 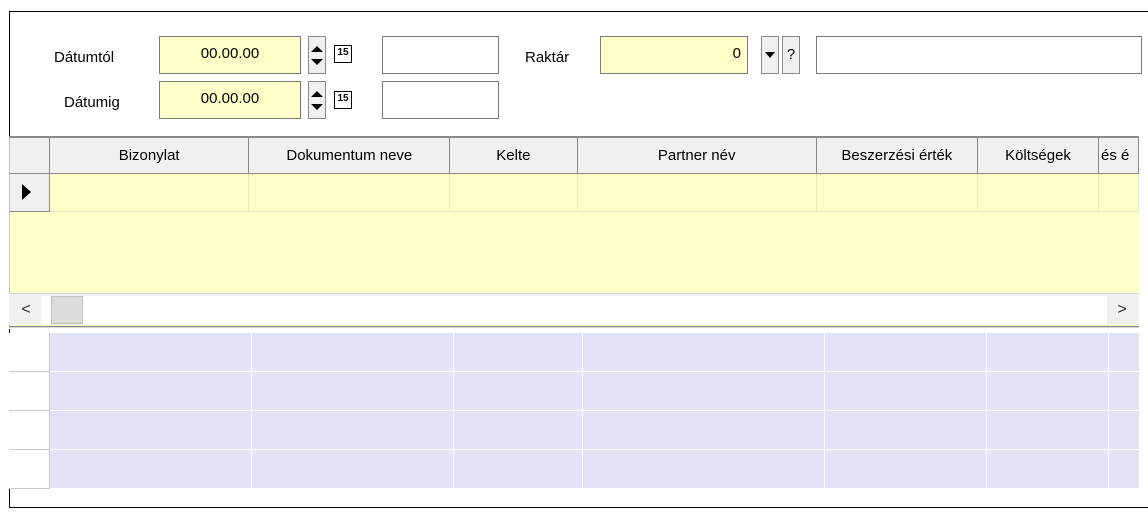 What do you see at coordinates (343, 100) in the screenshot?
I see `datumig-calendar-icon: 15` at bounding box center [343, 100].